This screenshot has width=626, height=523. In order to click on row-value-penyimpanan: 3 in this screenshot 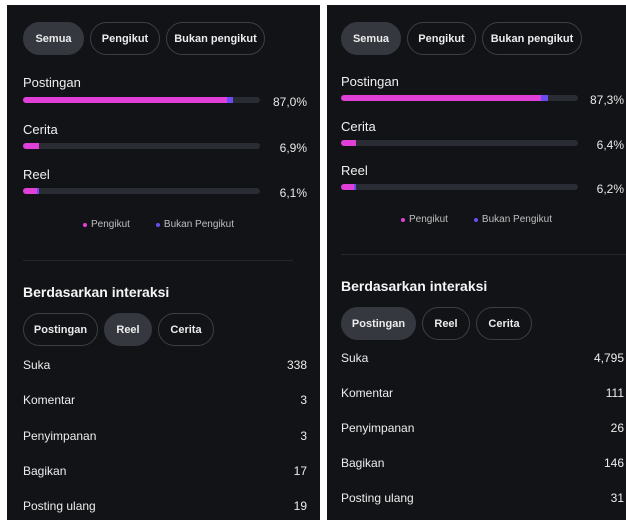, I will do `click(303, 436)`.